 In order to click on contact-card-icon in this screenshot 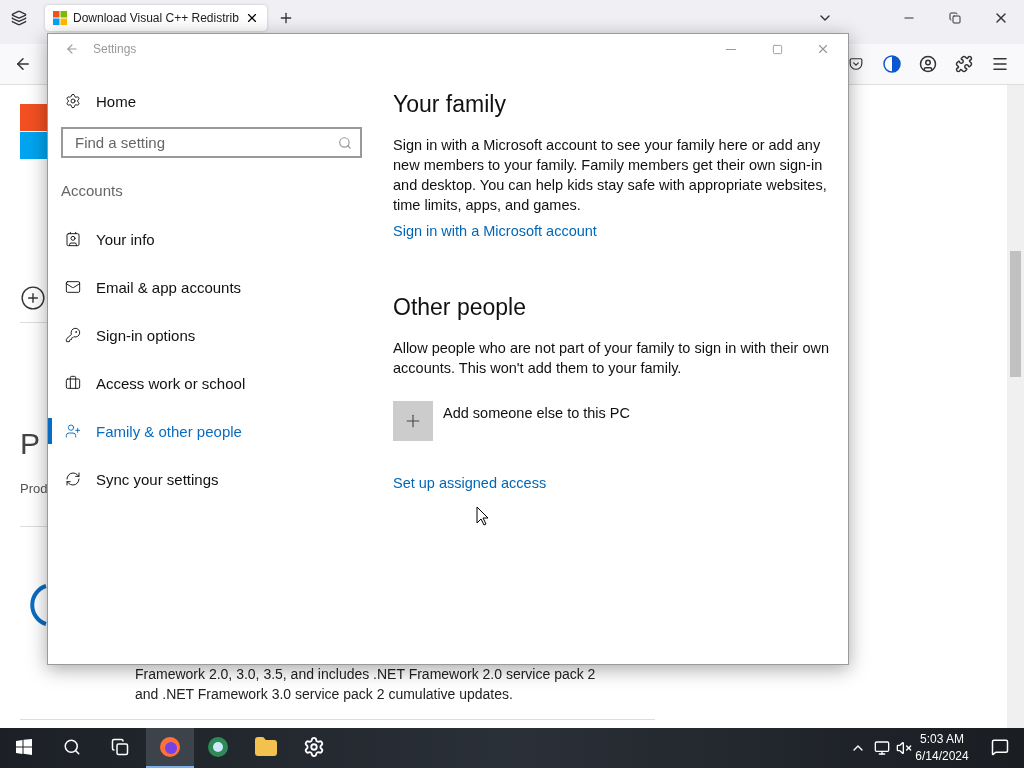, I will do `click(73, 239)`.